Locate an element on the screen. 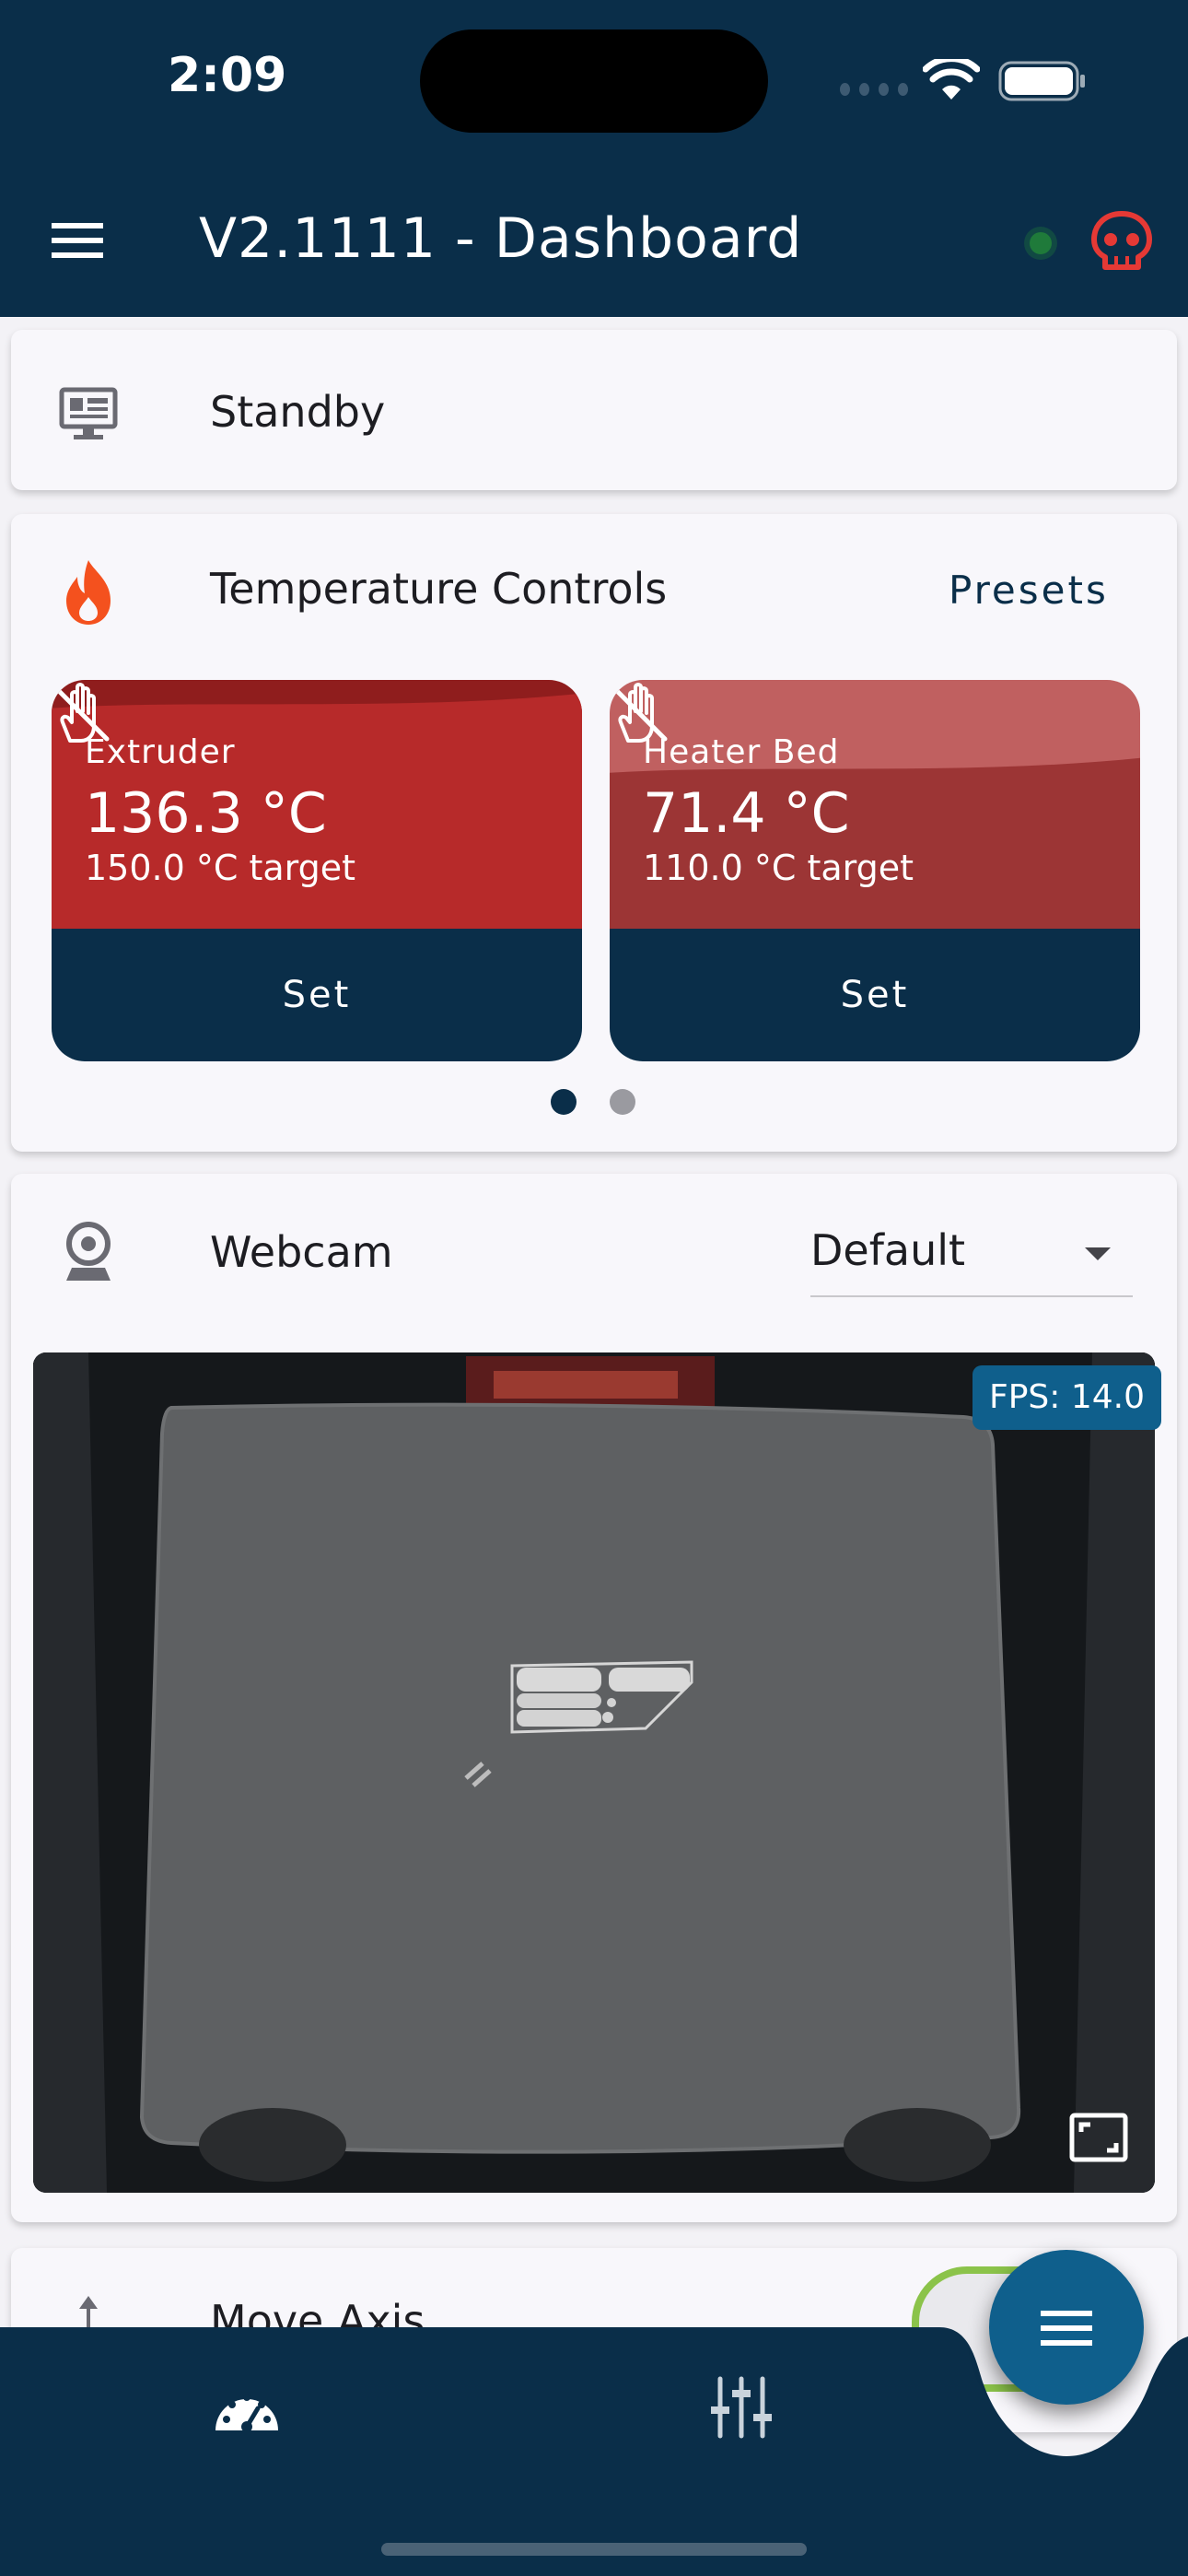  heater-bed-name: Heater Bed is located at coordinates (741, 752).